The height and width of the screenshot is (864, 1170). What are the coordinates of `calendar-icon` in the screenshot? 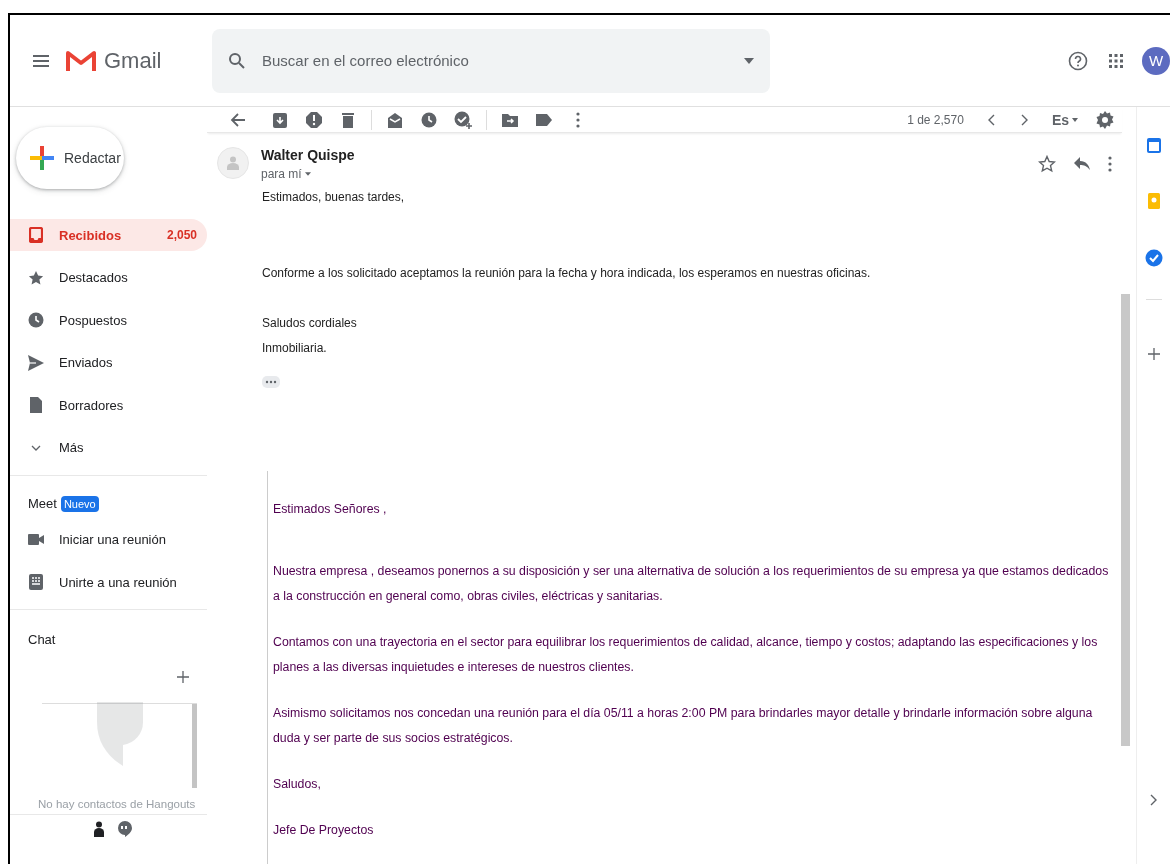 It's located at (1153, 145).